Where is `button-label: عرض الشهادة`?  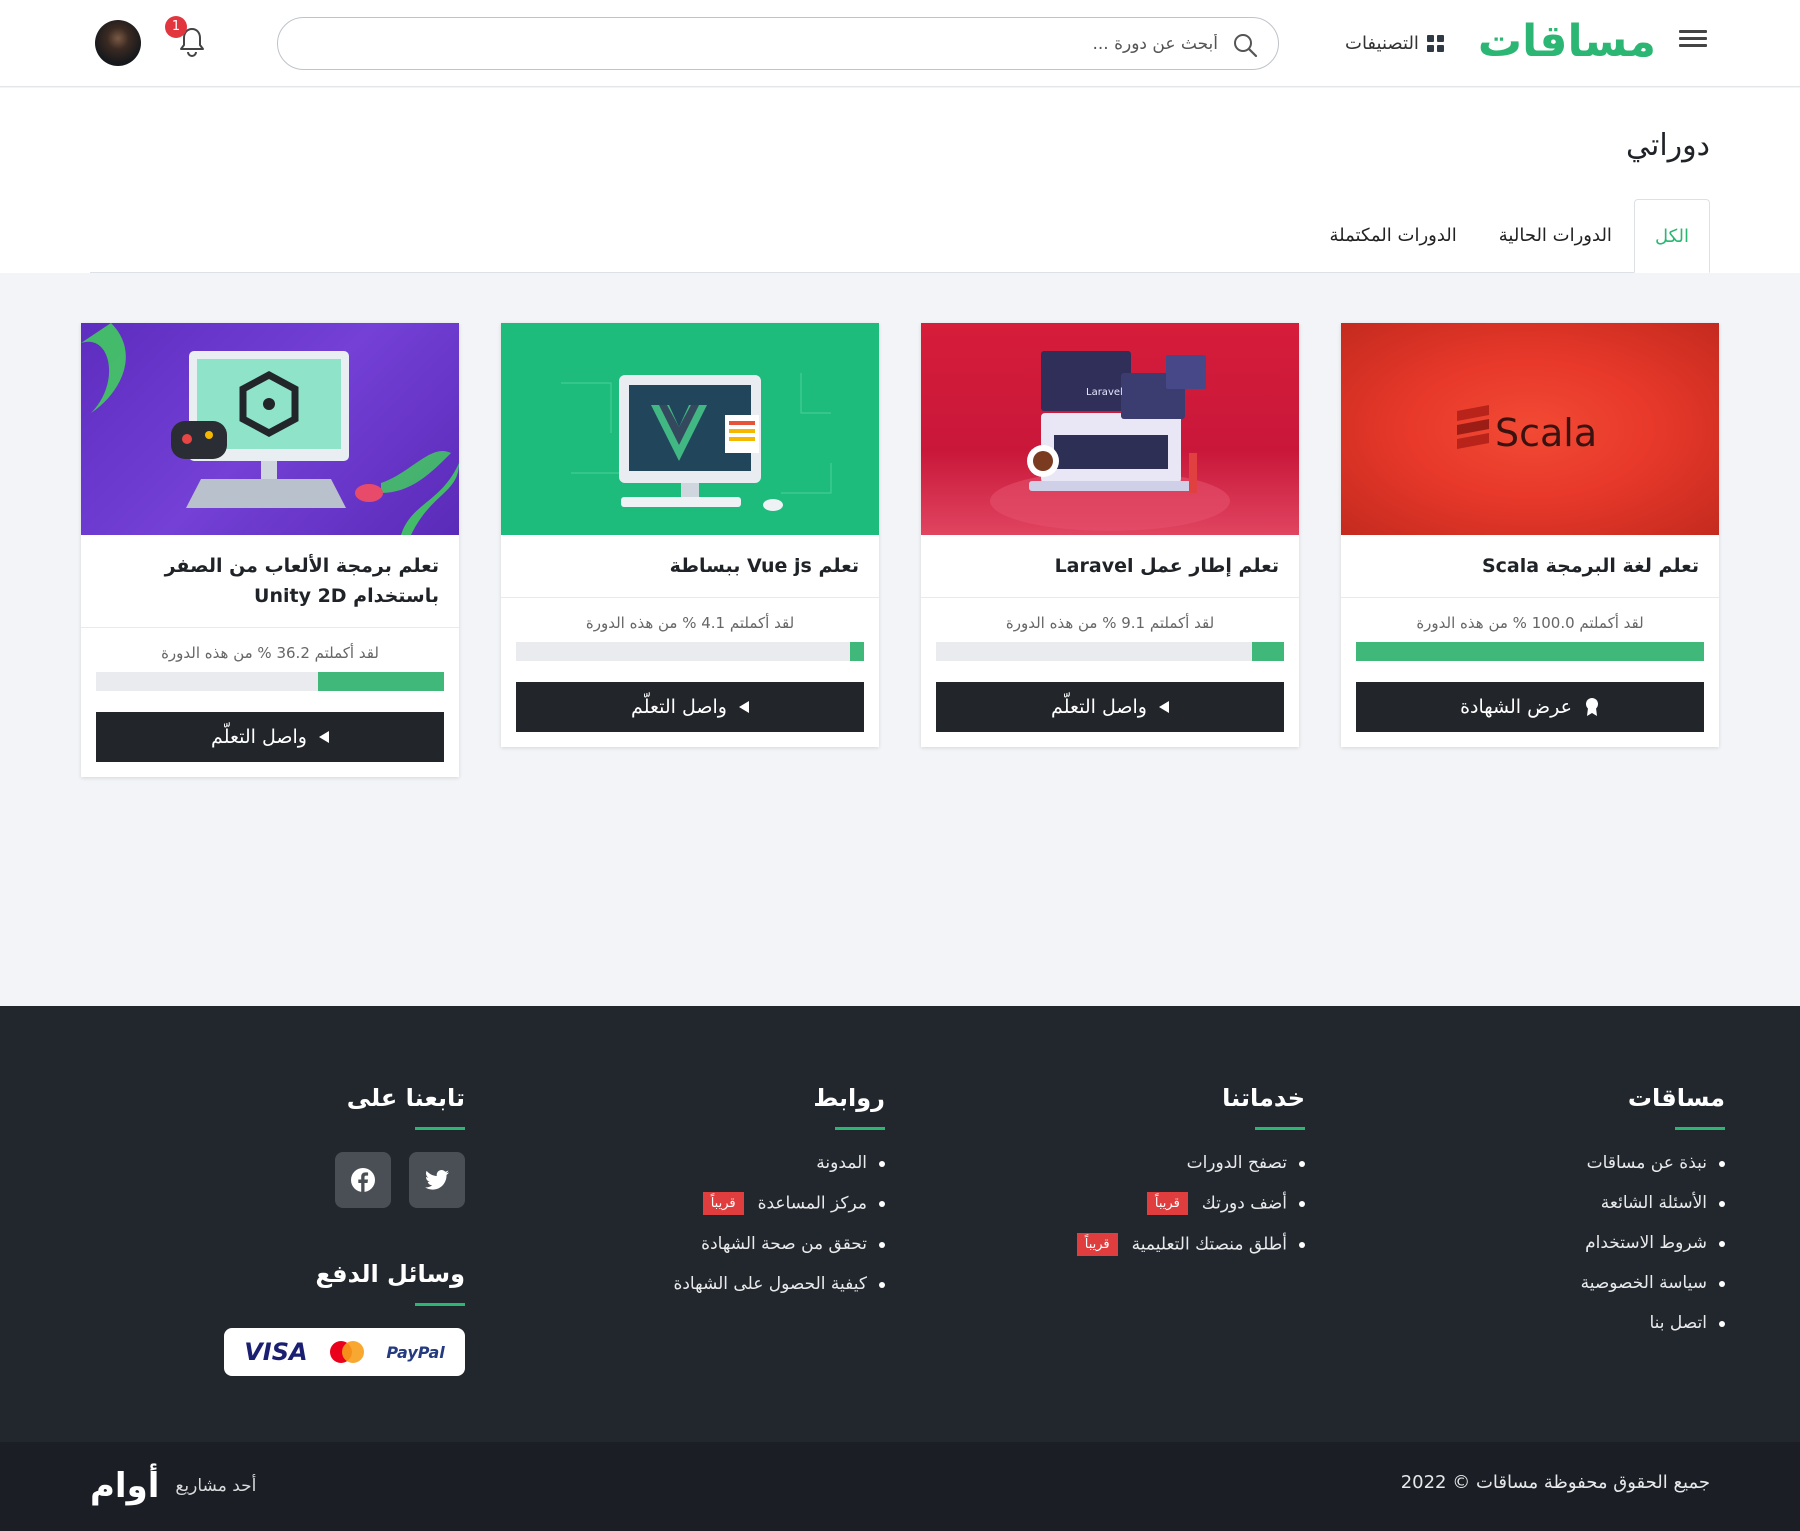 button-label: عرض الشهادة is located at coordinates (1516, 707).